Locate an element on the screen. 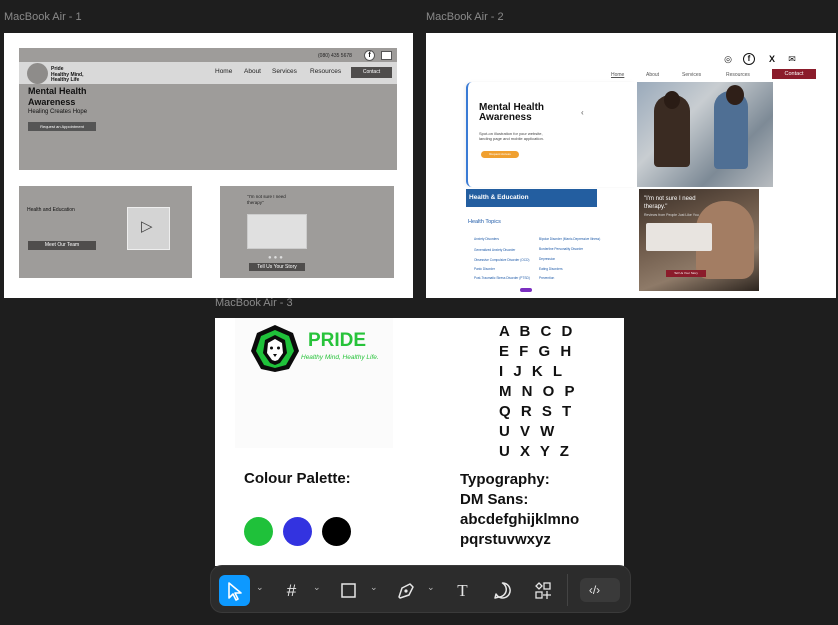  pen-tool is located at coordinates (405, 590).